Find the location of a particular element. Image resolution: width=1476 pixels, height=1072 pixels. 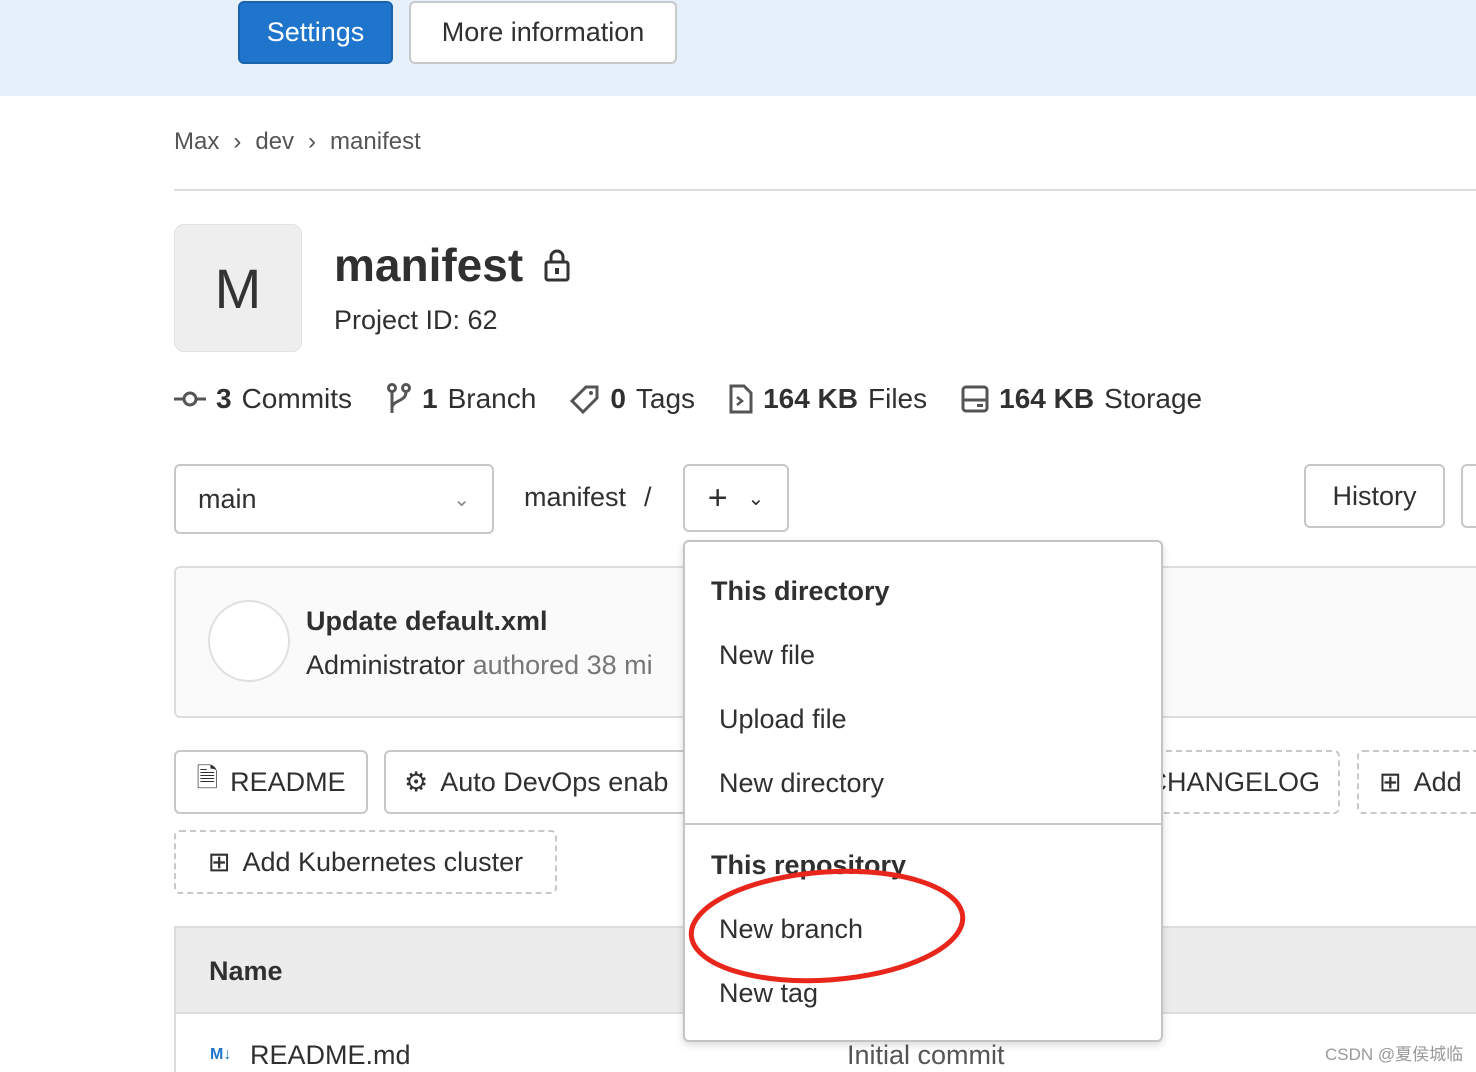

column-name: Name is located at coordinates (246, 971).